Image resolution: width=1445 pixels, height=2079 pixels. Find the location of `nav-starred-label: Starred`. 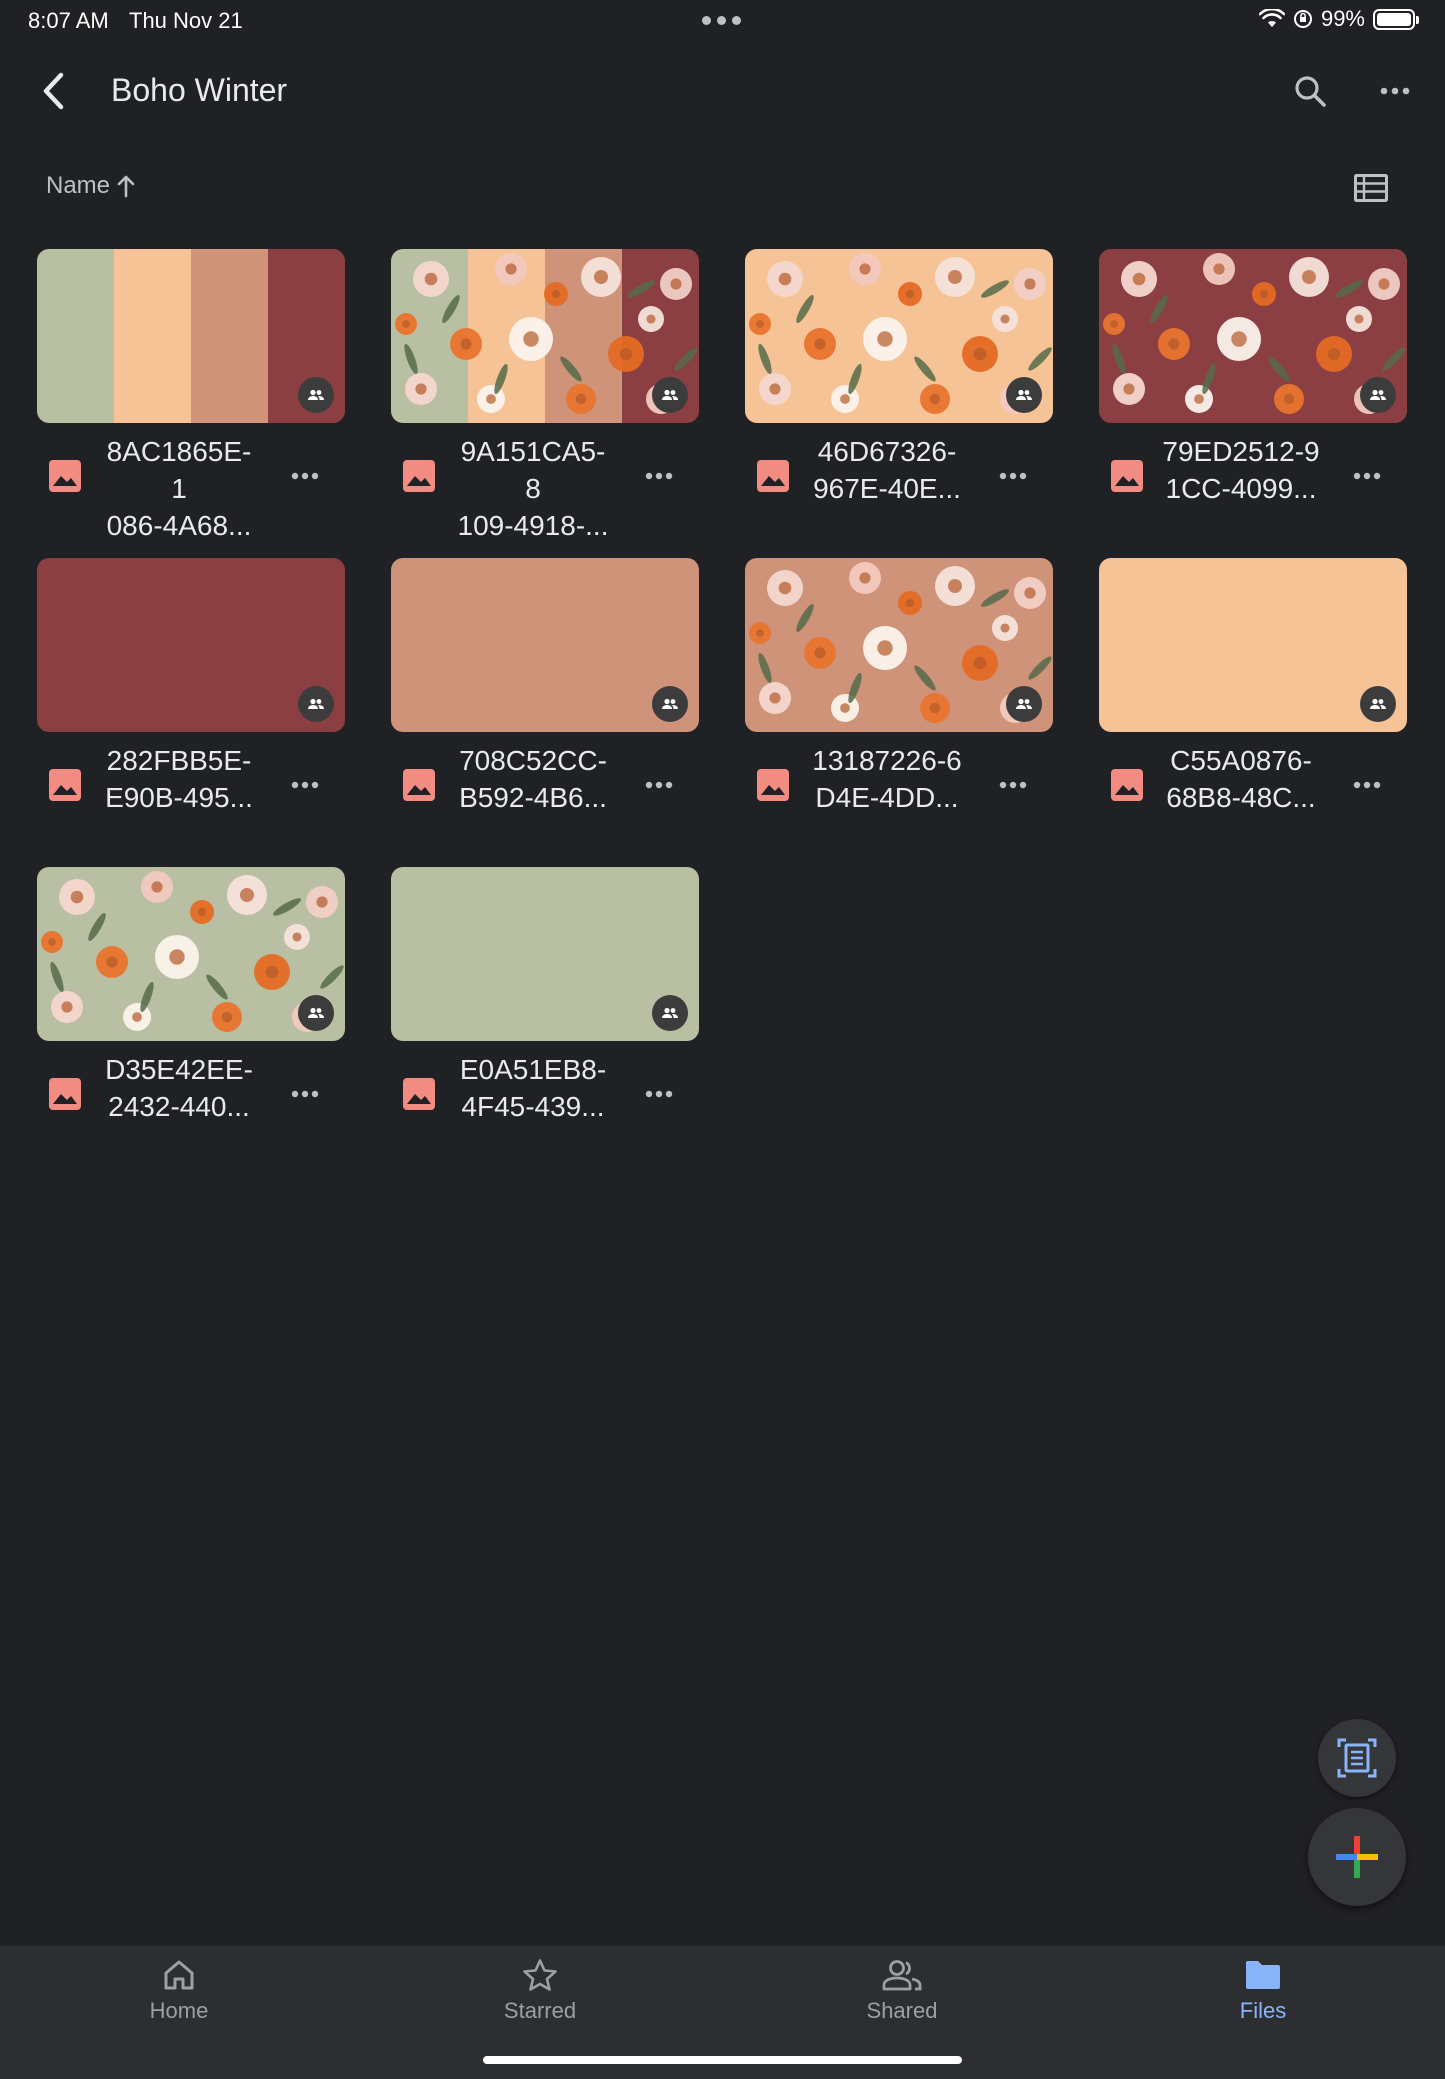

nav-starred-label: Starred is located at coordinates (540, 2010).